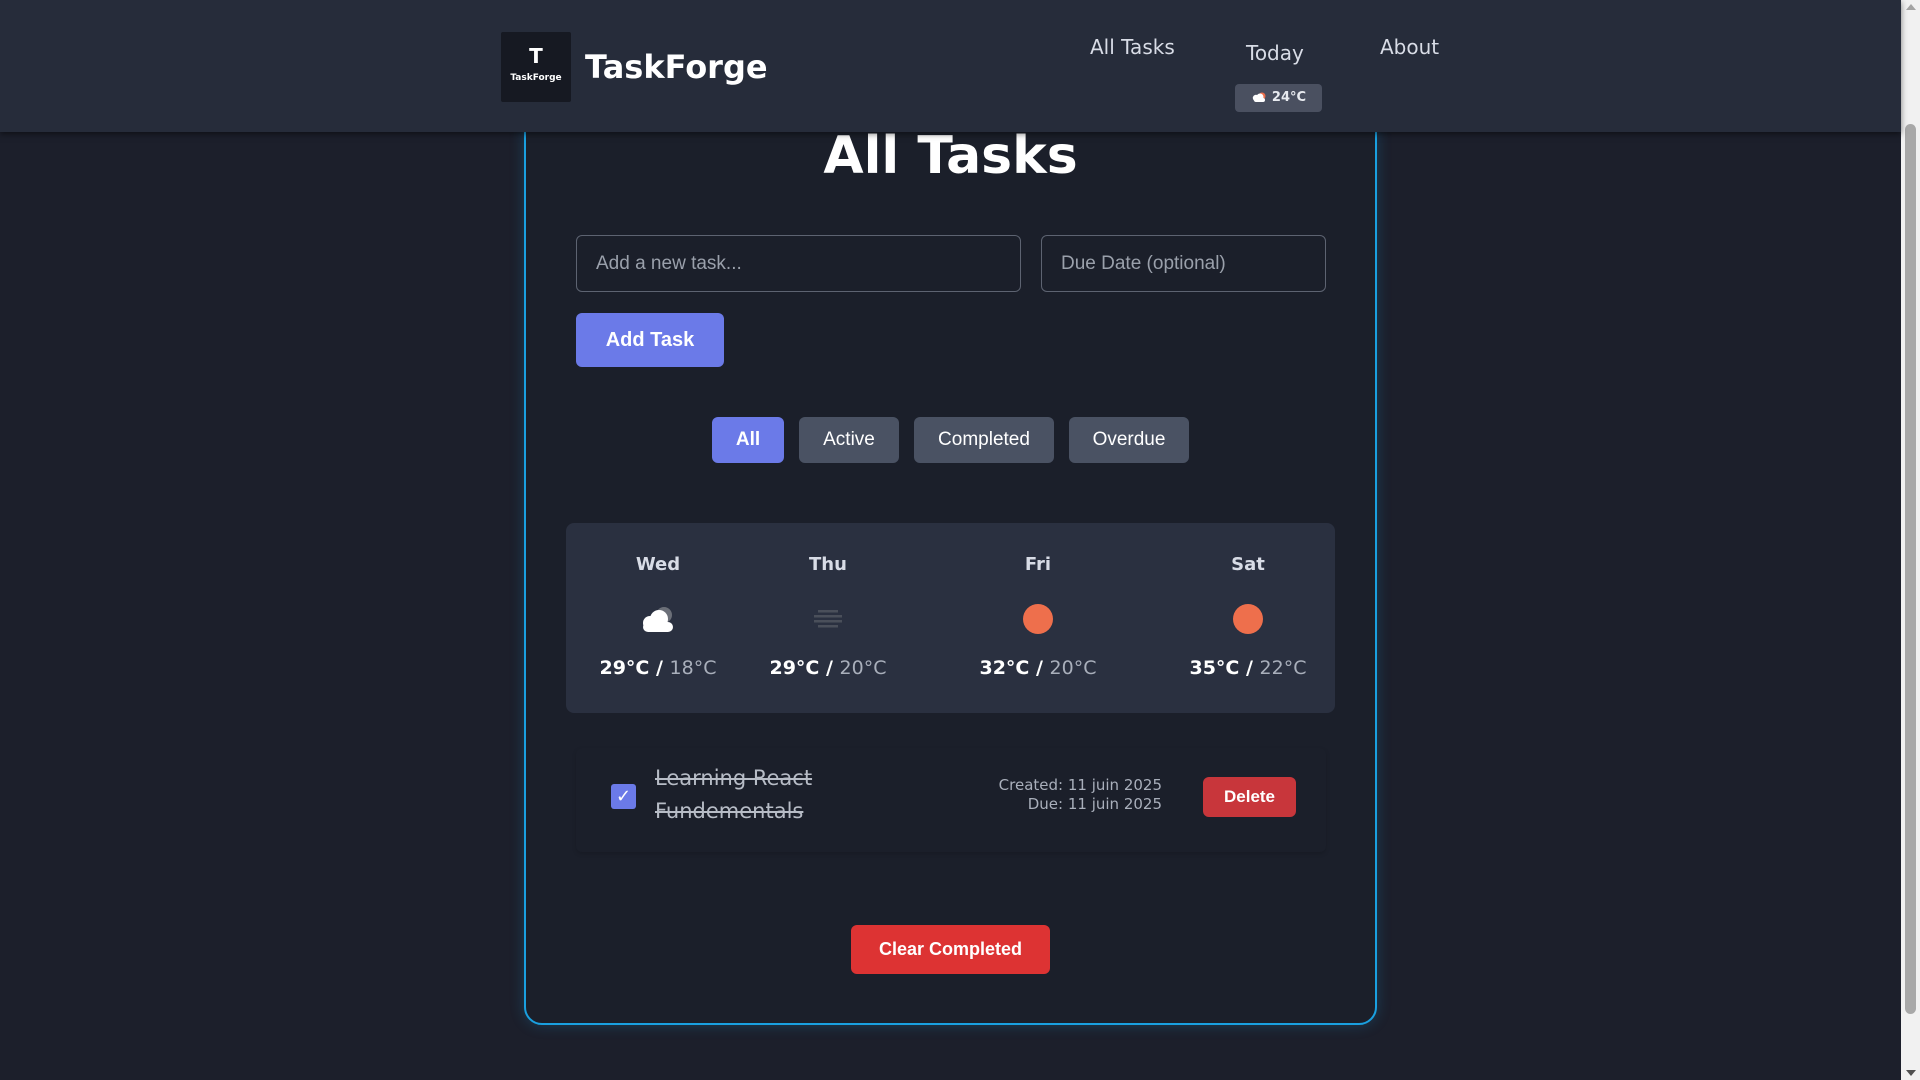 This screenshot has width=1920, height=1080. I want to click on scroll-down-arrow-icon, so click(1911, 1073).